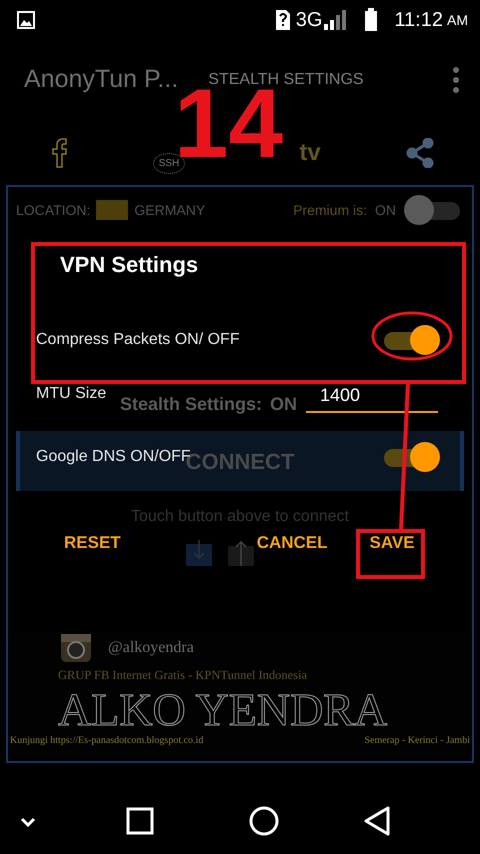 The height and width of the screenshot is (854, 480). Describe the element at coordinates (457, 20) in the screenshot. I see `clock-period: AM` at that location.